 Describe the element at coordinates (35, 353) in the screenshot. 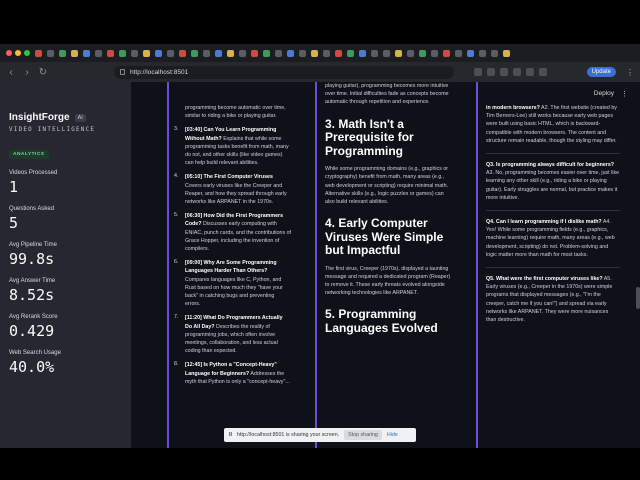

I see `metric-label: Web Search Usage` at that location.